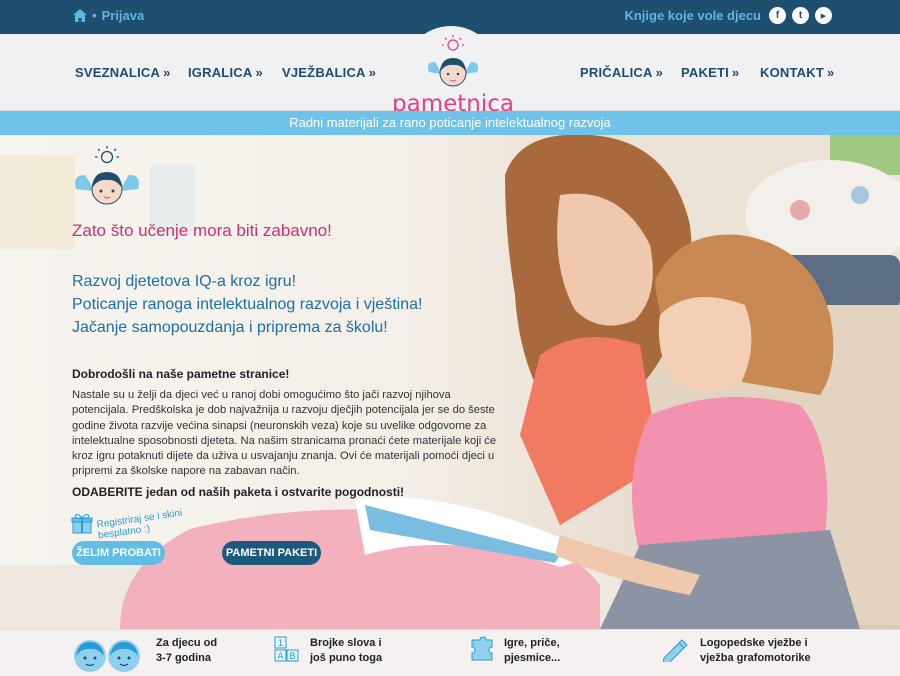  I want to click on feature-item: 1 A B Brojke slova i još puno toga, so click(328, 651).